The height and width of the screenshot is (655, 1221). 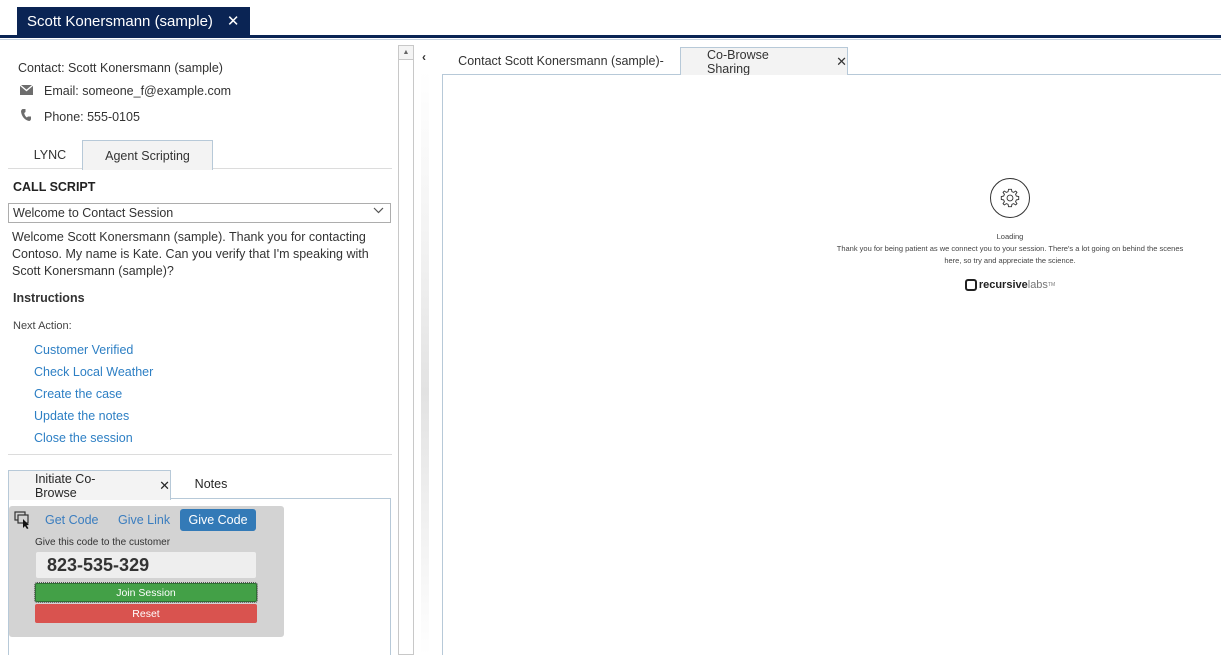 What do you see at coordinates (211, 484) in the screenshot?
I see `tab-notes: Notes` at bounding box center [211, 484].